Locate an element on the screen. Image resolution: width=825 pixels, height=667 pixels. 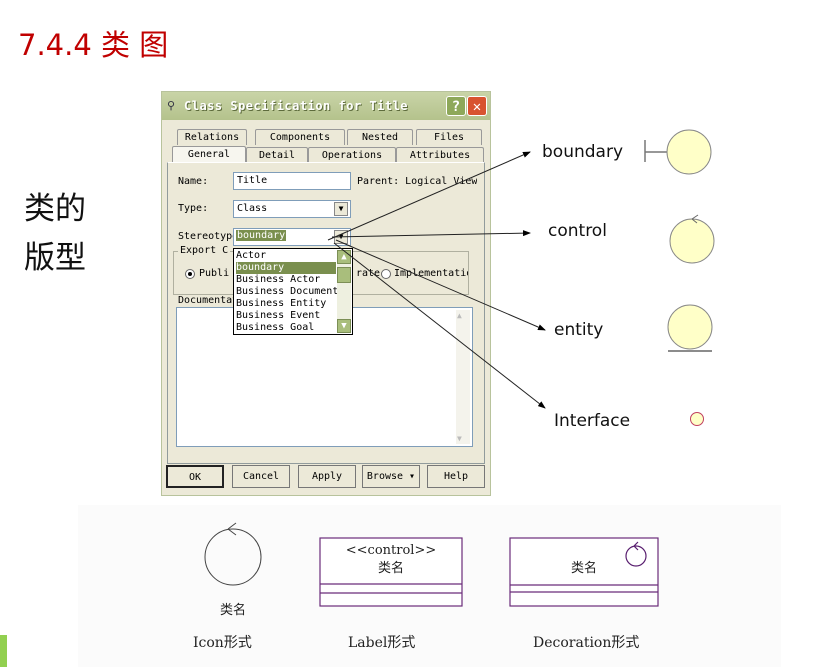
icon-form-control-icon is located at coordinates (233, 554).